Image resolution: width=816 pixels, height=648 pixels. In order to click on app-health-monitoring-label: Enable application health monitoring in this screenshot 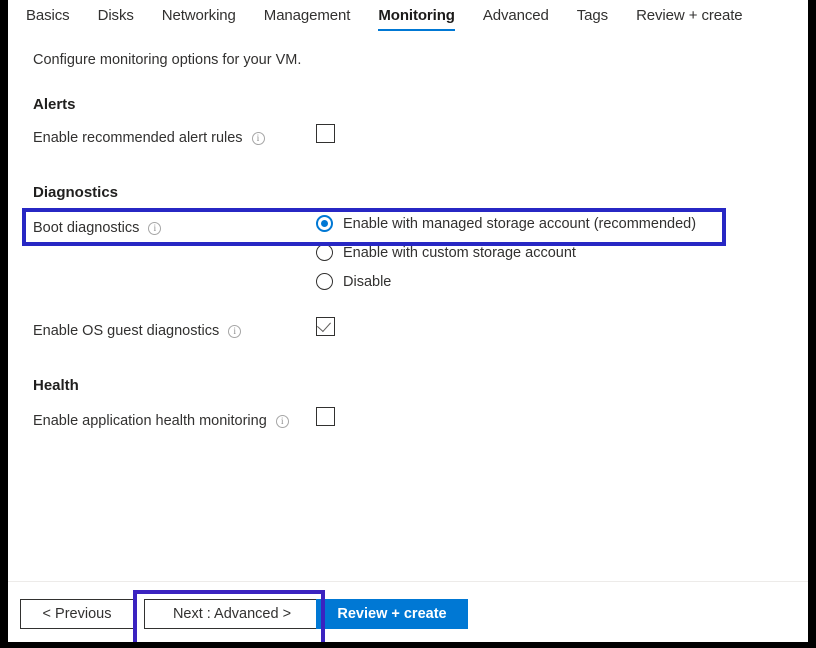, I will do `click(161, 421)`.